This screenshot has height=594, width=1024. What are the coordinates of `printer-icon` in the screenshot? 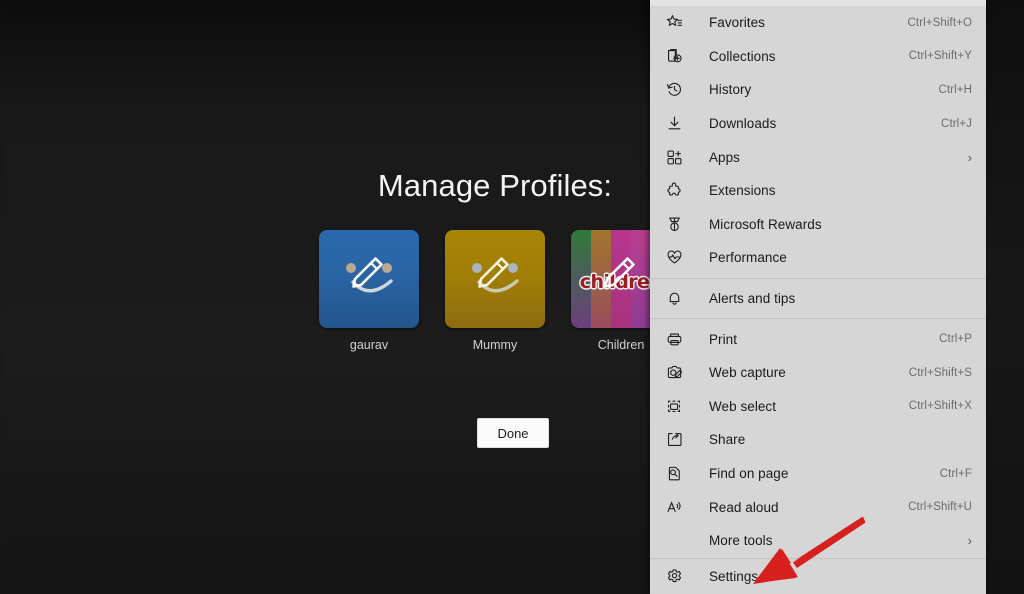 It's located at (679, 339).